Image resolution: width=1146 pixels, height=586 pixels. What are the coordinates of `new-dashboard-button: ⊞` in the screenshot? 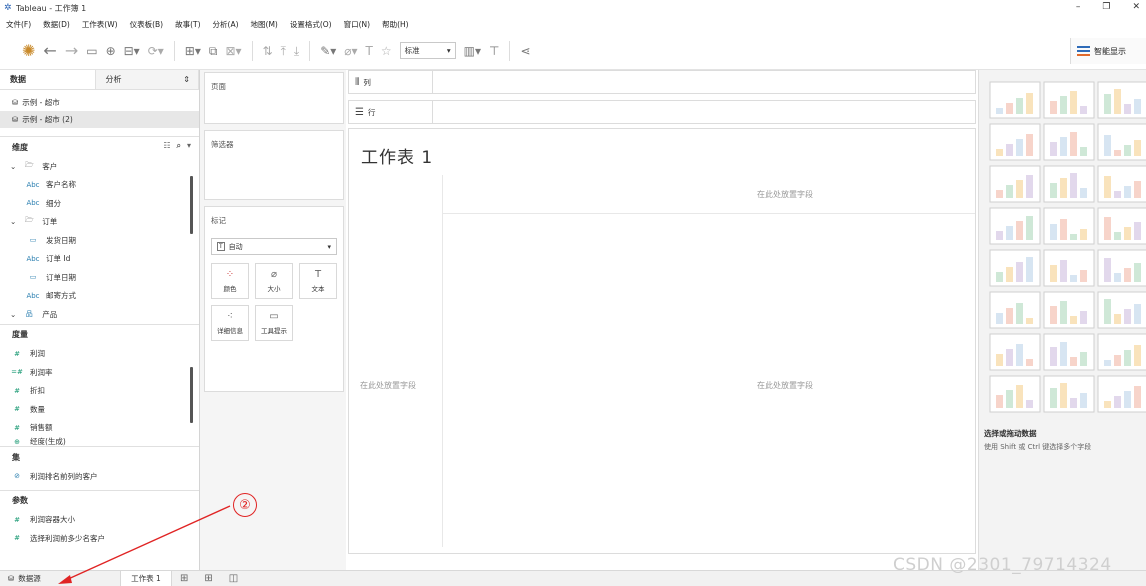 It's located at (208, 578).